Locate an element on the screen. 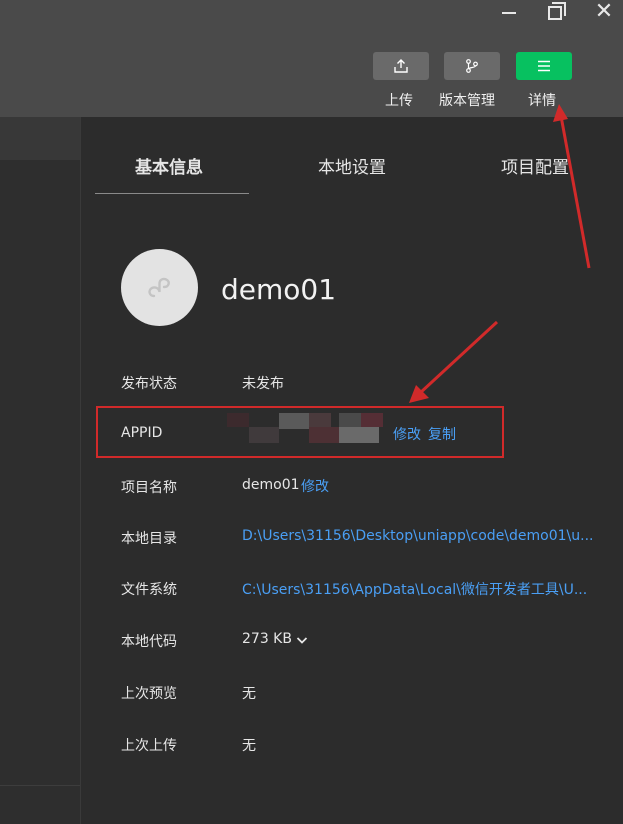 The image size is (623, 824). annotation-arrows is located at coordinates (500, 253).